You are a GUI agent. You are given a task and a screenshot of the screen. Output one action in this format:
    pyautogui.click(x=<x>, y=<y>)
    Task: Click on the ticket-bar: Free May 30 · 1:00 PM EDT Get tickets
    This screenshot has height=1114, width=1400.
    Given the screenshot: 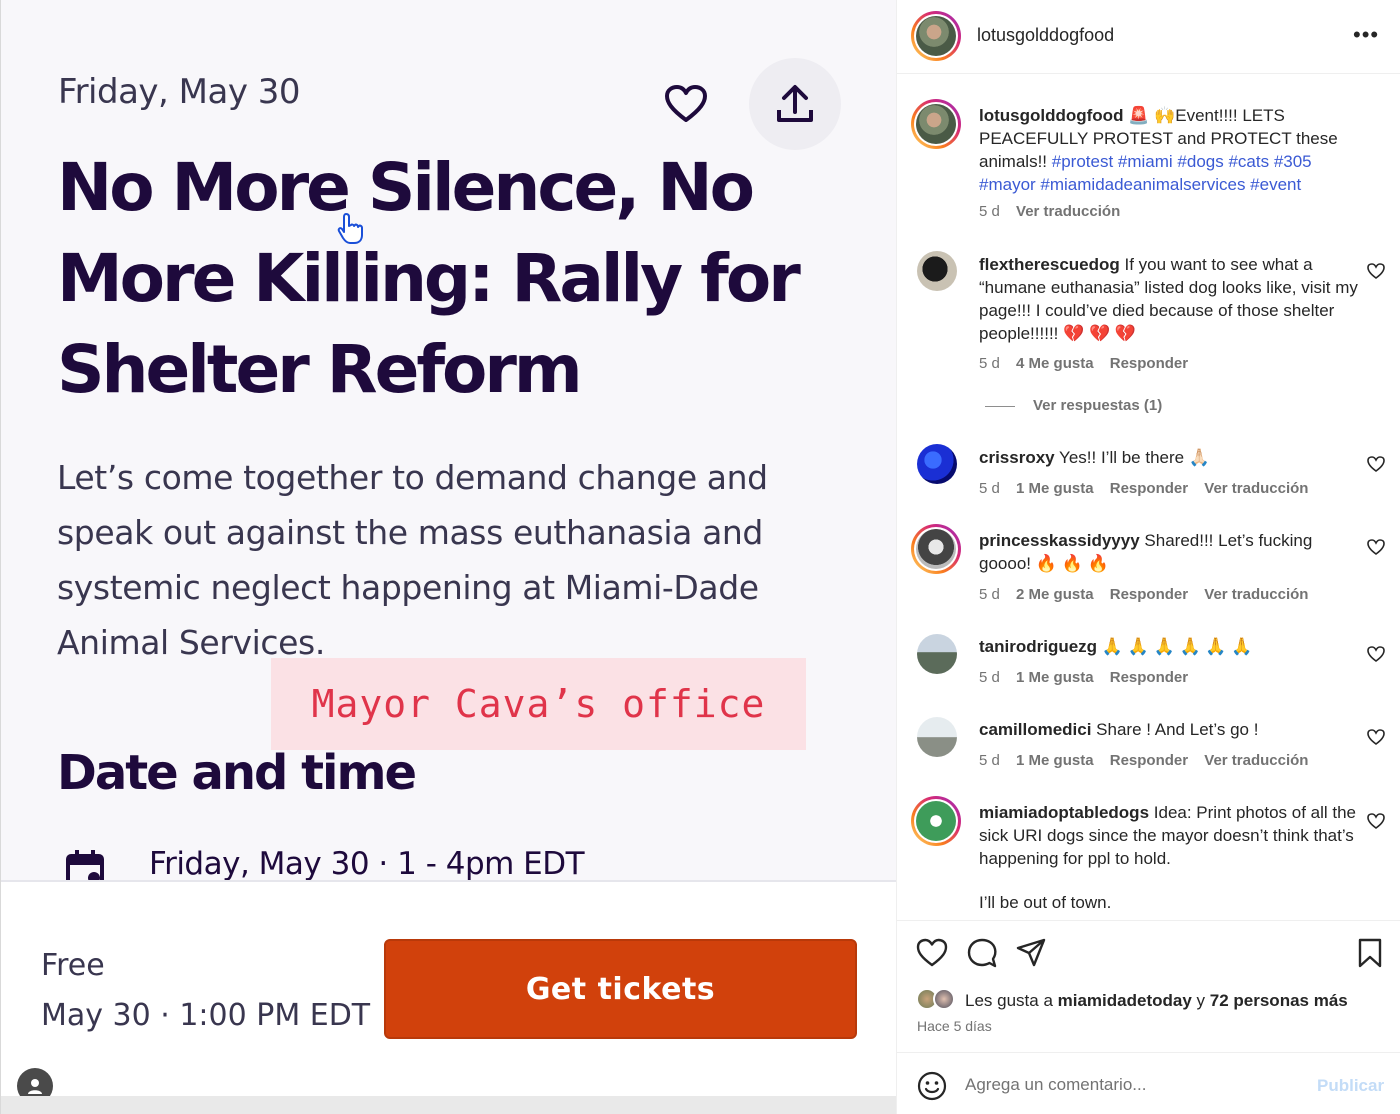 What is the action you would take?
    pyautogui.click(x=448, y=997)
    